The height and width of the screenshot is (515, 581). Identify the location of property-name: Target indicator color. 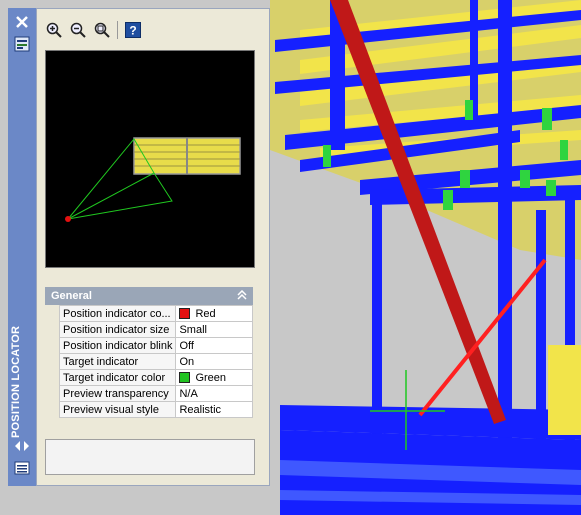
(117, 377).